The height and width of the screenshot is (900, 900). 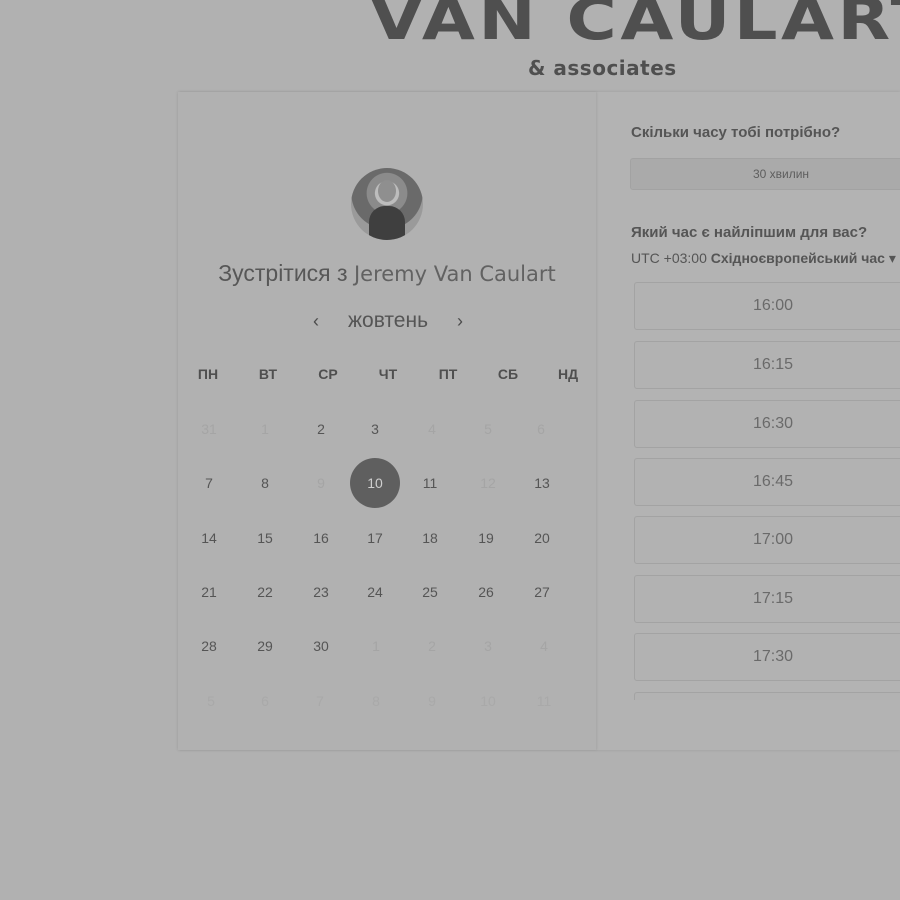 What do you see at coordinates (209, 538) in the screenshot?
I see `calendar-day: 14` at bounding box center [209, 538].